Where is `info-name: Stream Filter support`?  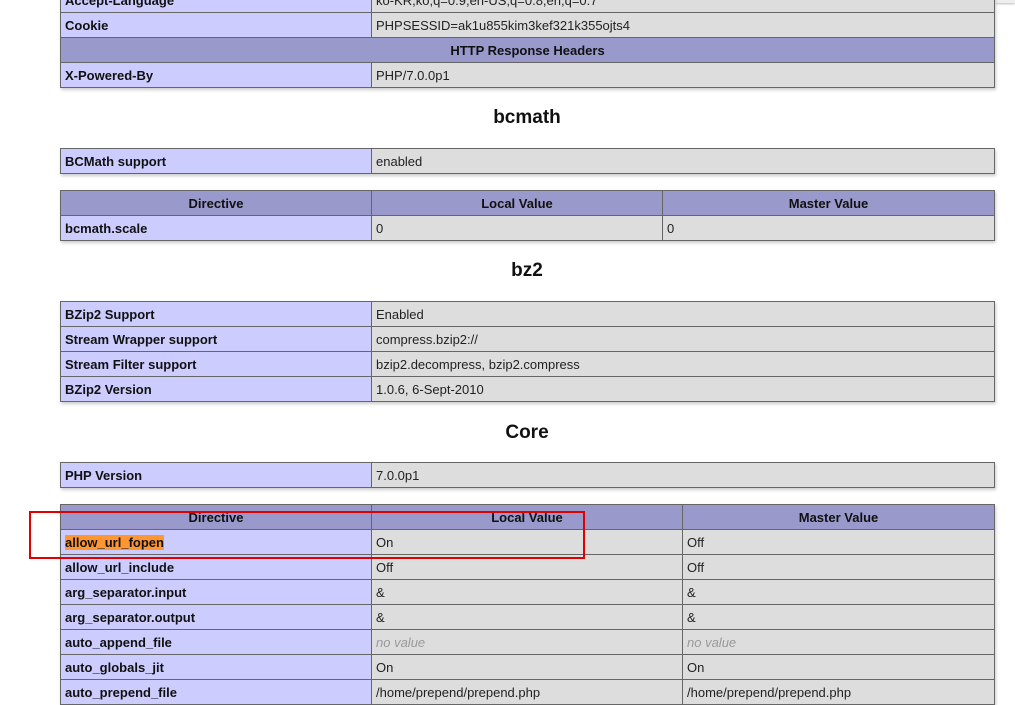 info-name: Stream Filter support is located at coordinates (216, 364).